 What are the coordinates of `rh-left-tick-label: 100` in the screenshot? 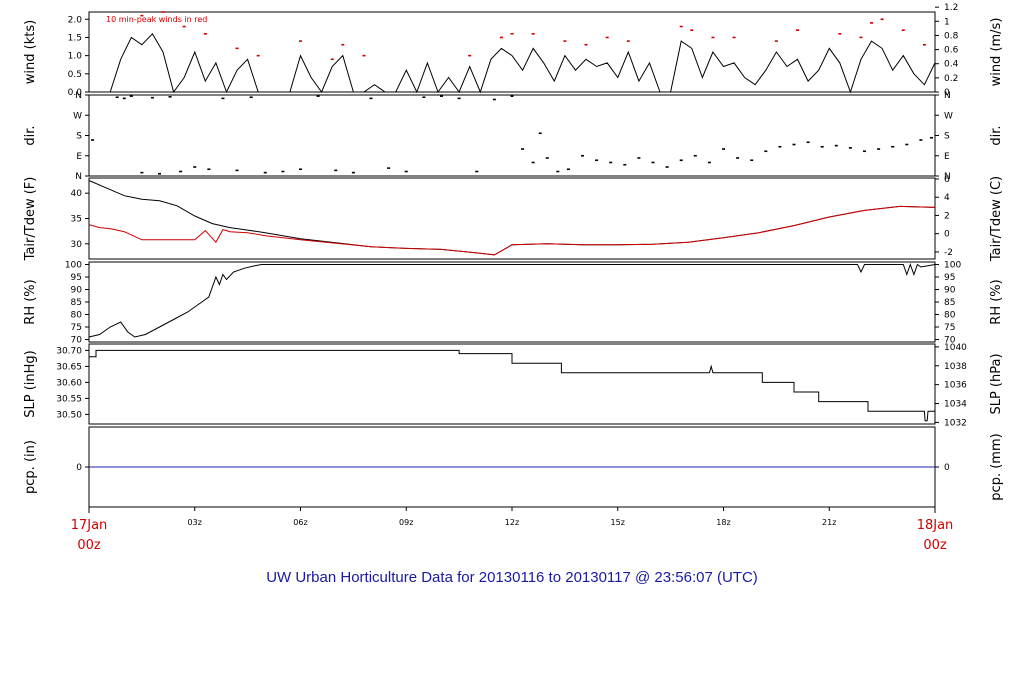 It's located at (73, 266).